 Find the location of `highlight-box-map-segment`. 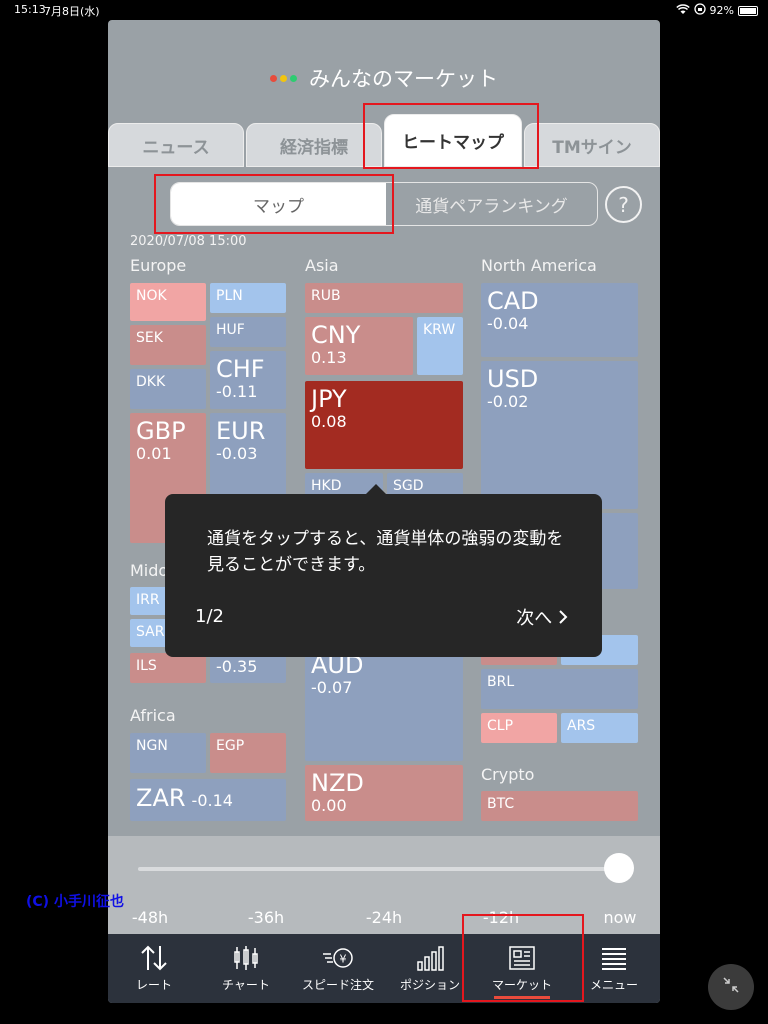

highlight-box-map-segment is located at coordinates (274, 204).